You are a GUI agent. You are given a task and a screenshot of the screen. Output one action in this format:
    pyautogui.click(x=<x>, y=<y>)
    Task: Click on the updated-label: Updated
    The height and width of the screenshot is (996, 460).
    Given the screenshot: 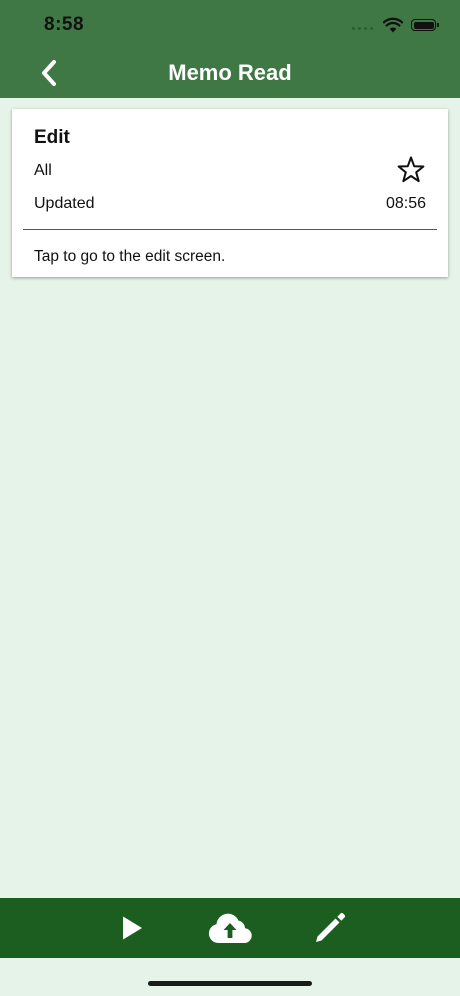 What is the action you would take?
    pyautogui.click(x=64, y=203)
    